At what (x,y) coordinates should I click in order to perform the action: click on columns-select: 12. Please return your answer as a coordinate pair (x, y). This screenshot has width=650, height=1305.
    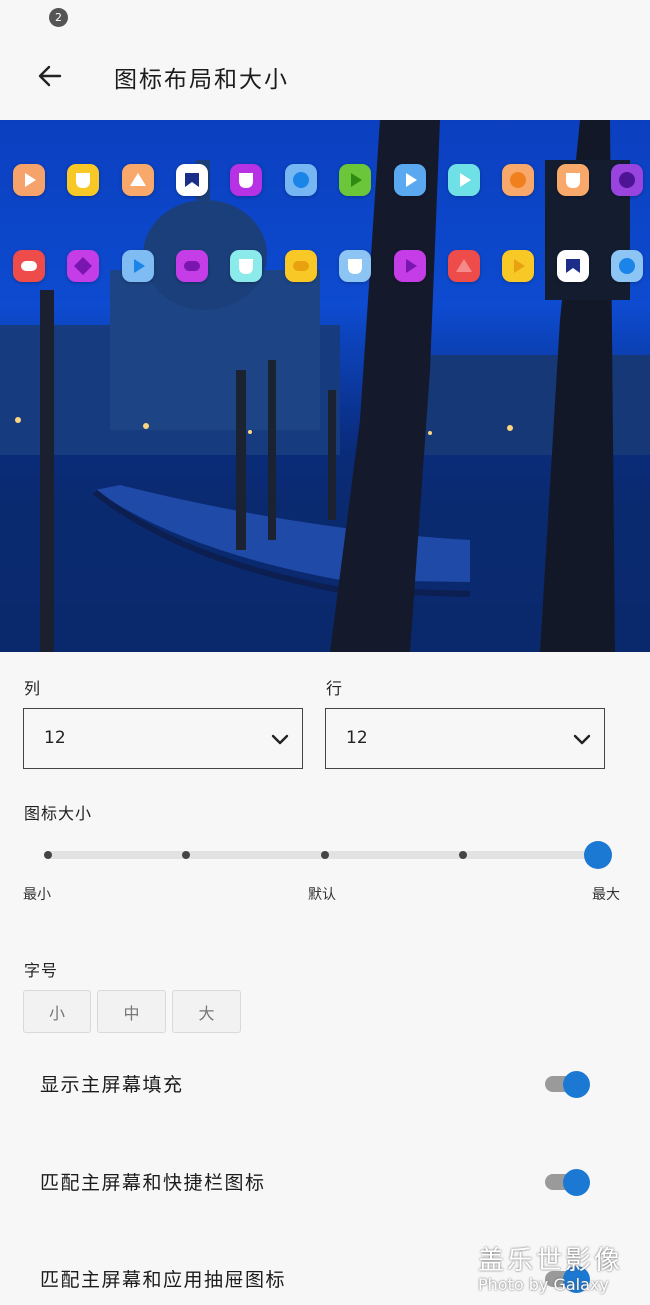
    Looking at the image, I should click on (163, 738).